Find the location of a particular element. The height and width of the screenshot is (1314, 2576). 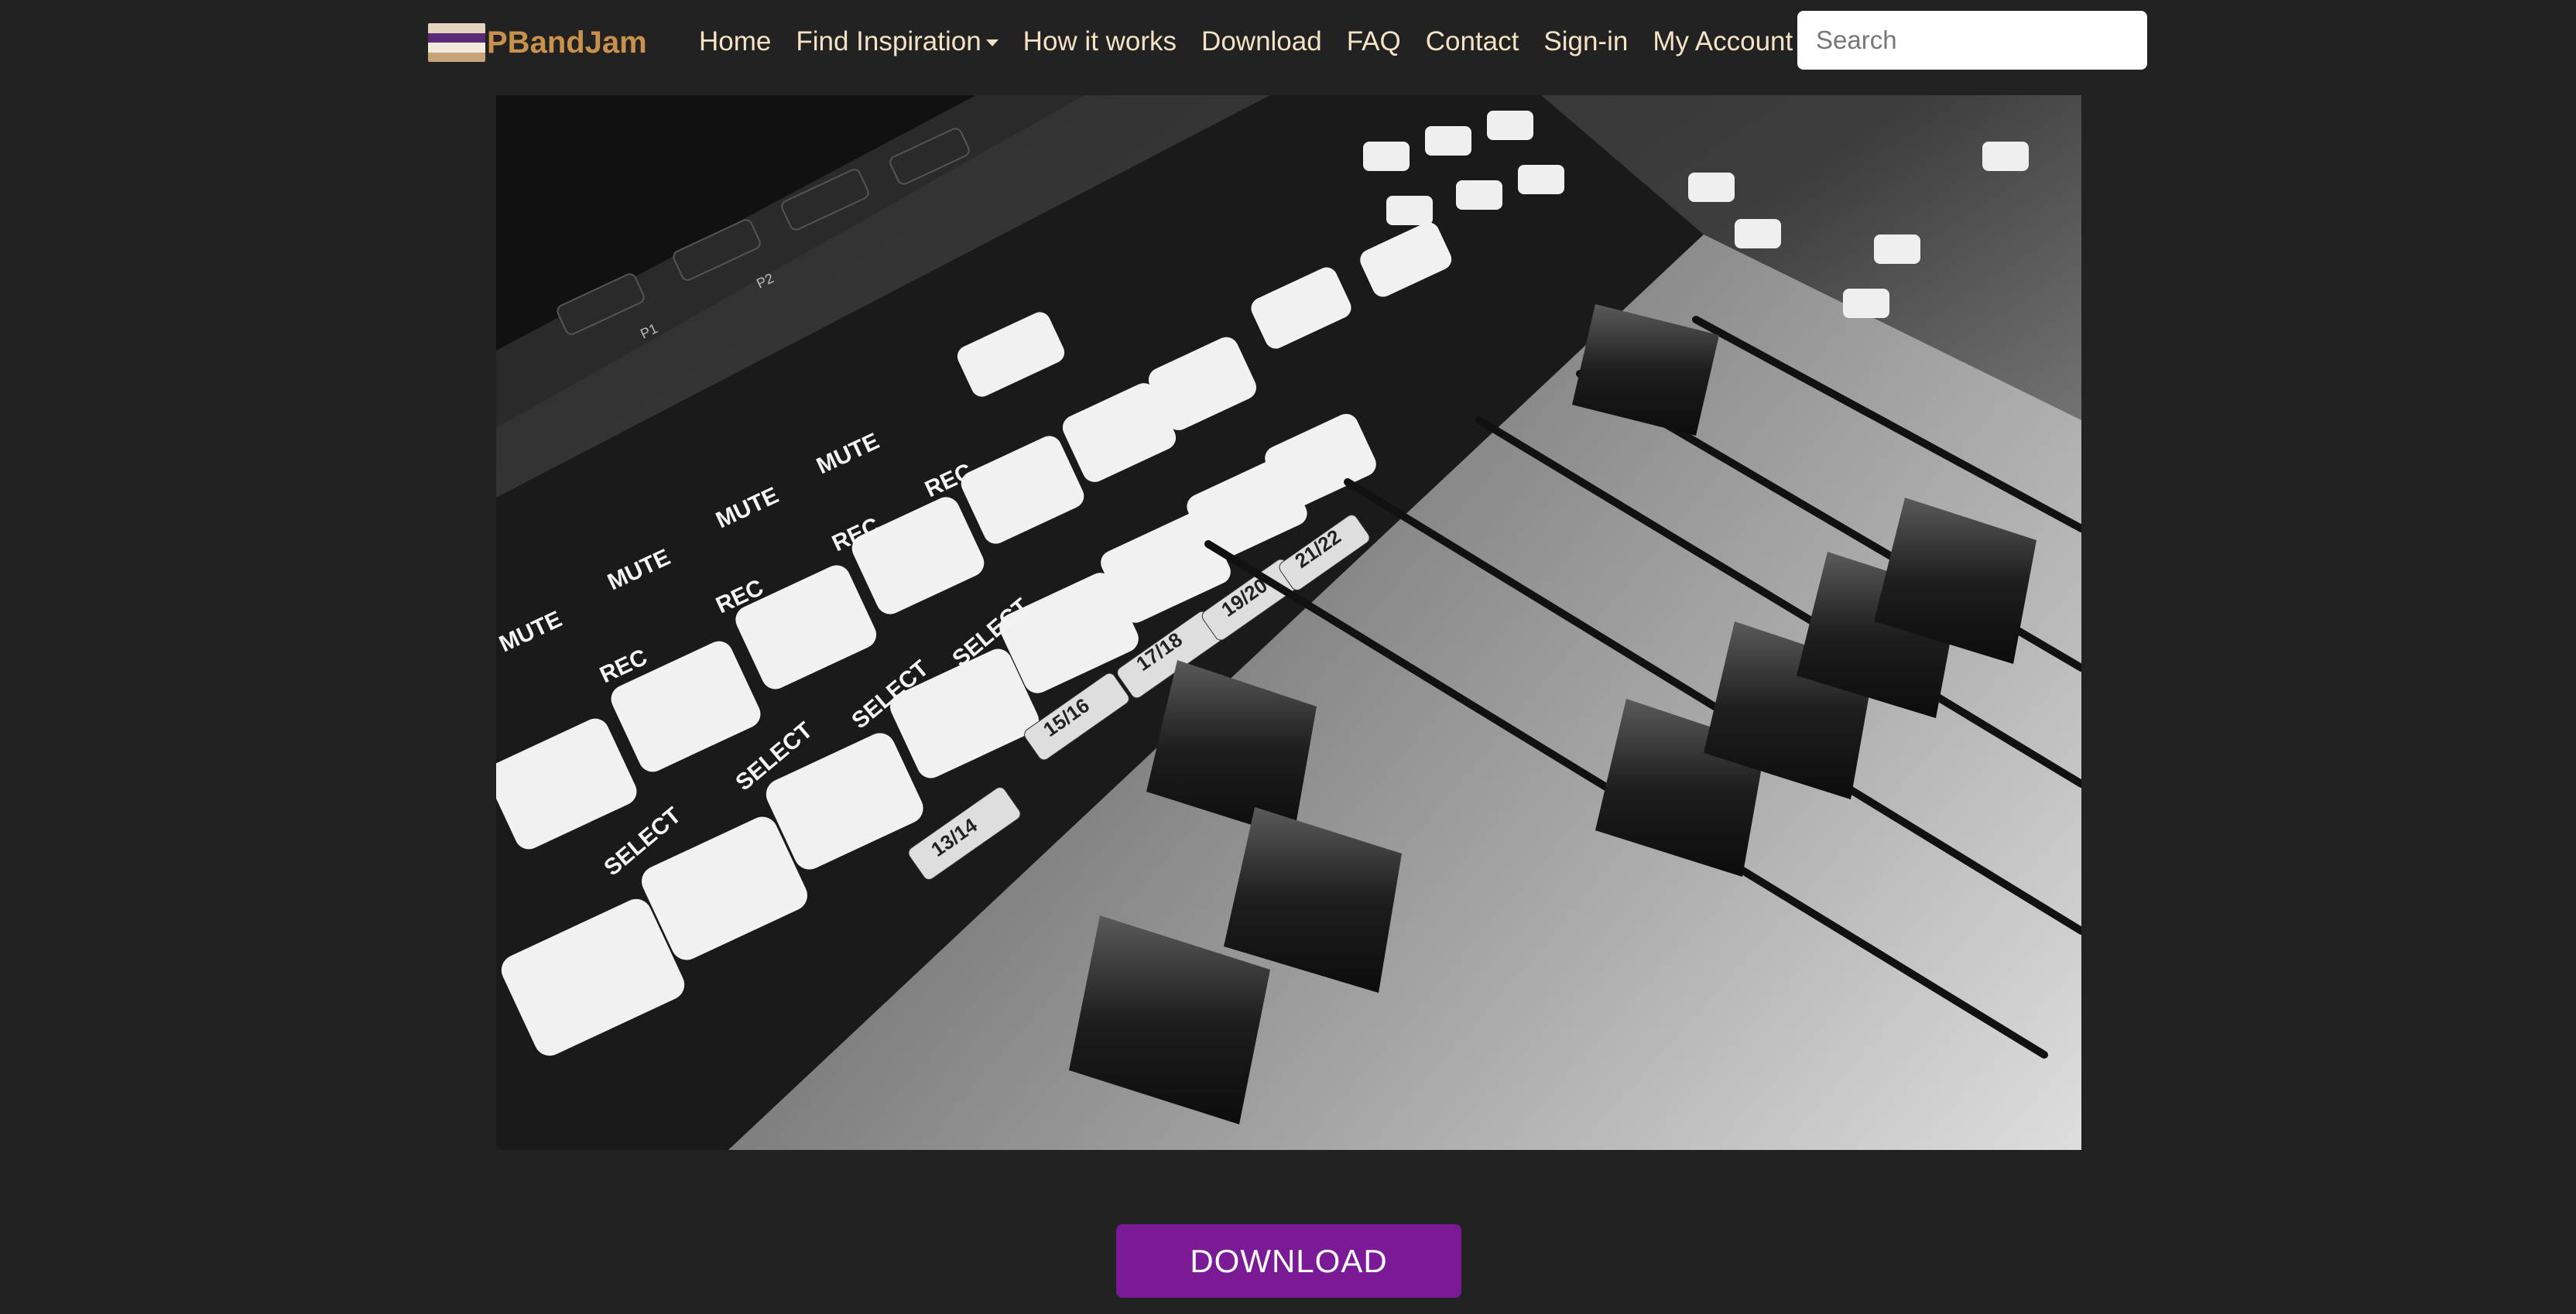

caret-down-icon is located at coordinates (992, 42).